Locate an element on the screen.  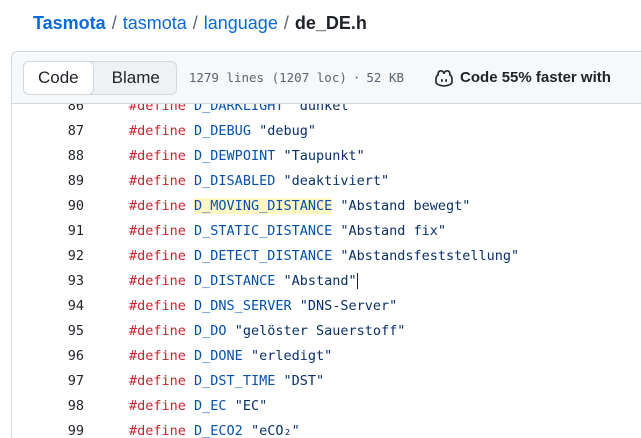
line-number: 95 is located at coordinates (48, 331).